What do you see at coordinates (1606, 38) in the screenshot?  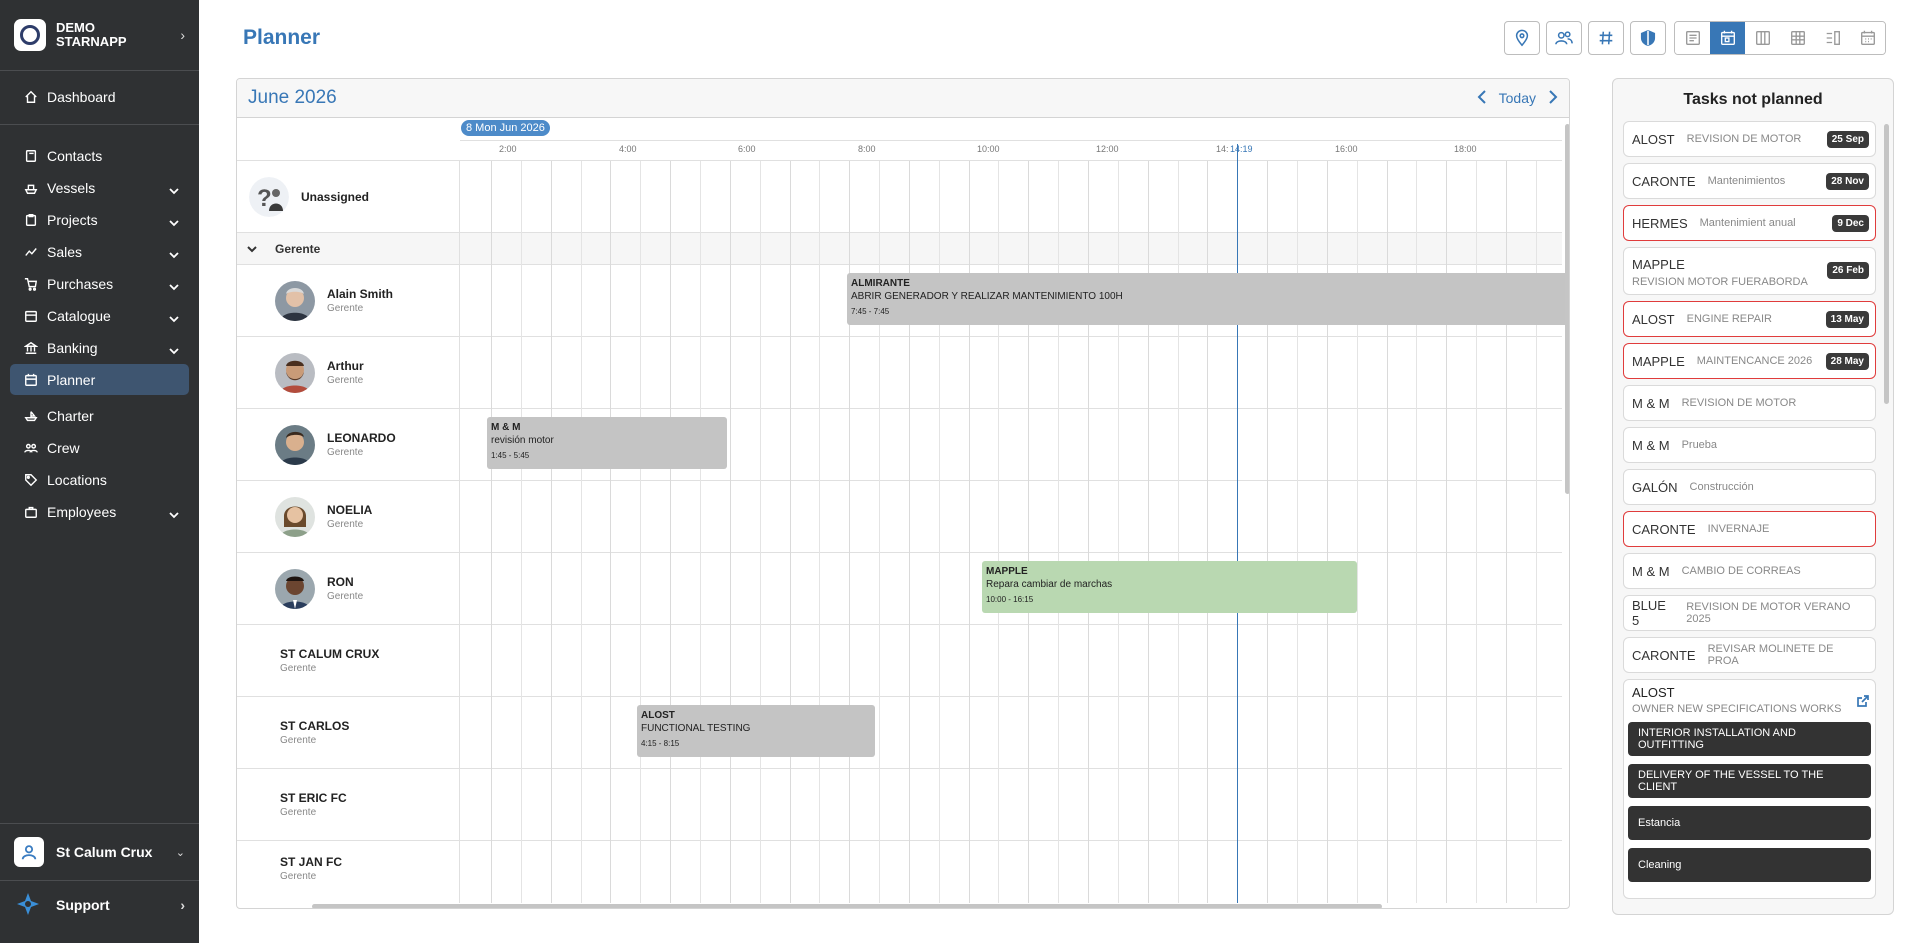 I see `hash-filter-button` at bounding box center [1606, 38].